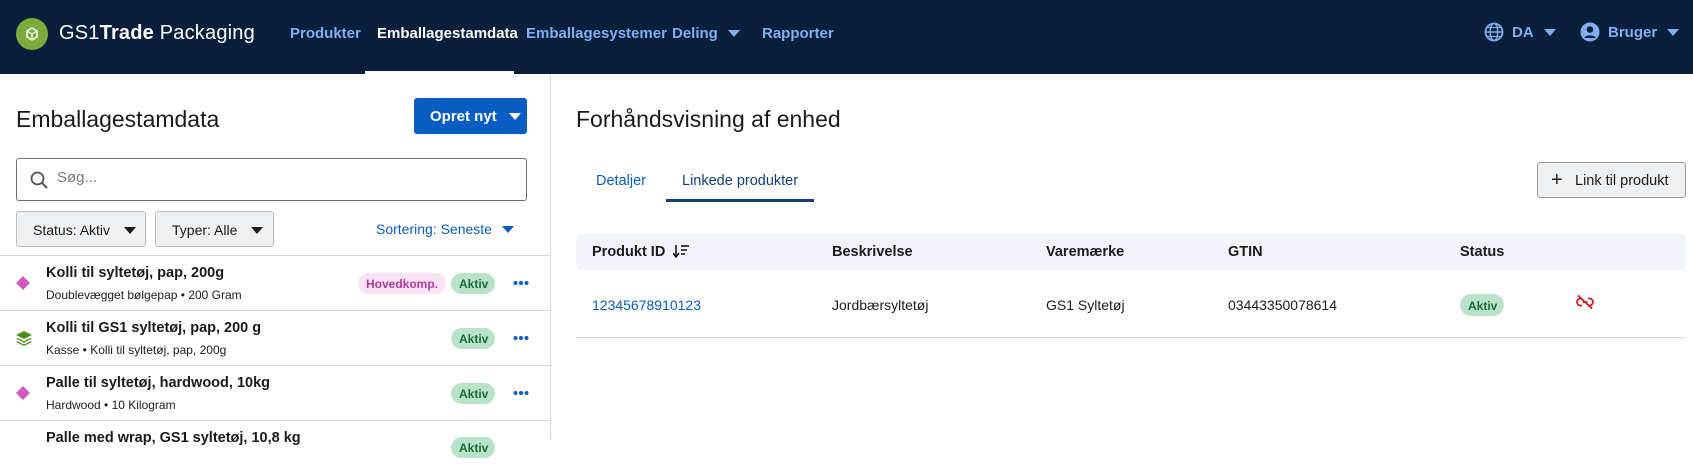  Describe the element at coordinates (118, 119) in the screenshot. I see `page-title: Emballagestamdata` at that location.